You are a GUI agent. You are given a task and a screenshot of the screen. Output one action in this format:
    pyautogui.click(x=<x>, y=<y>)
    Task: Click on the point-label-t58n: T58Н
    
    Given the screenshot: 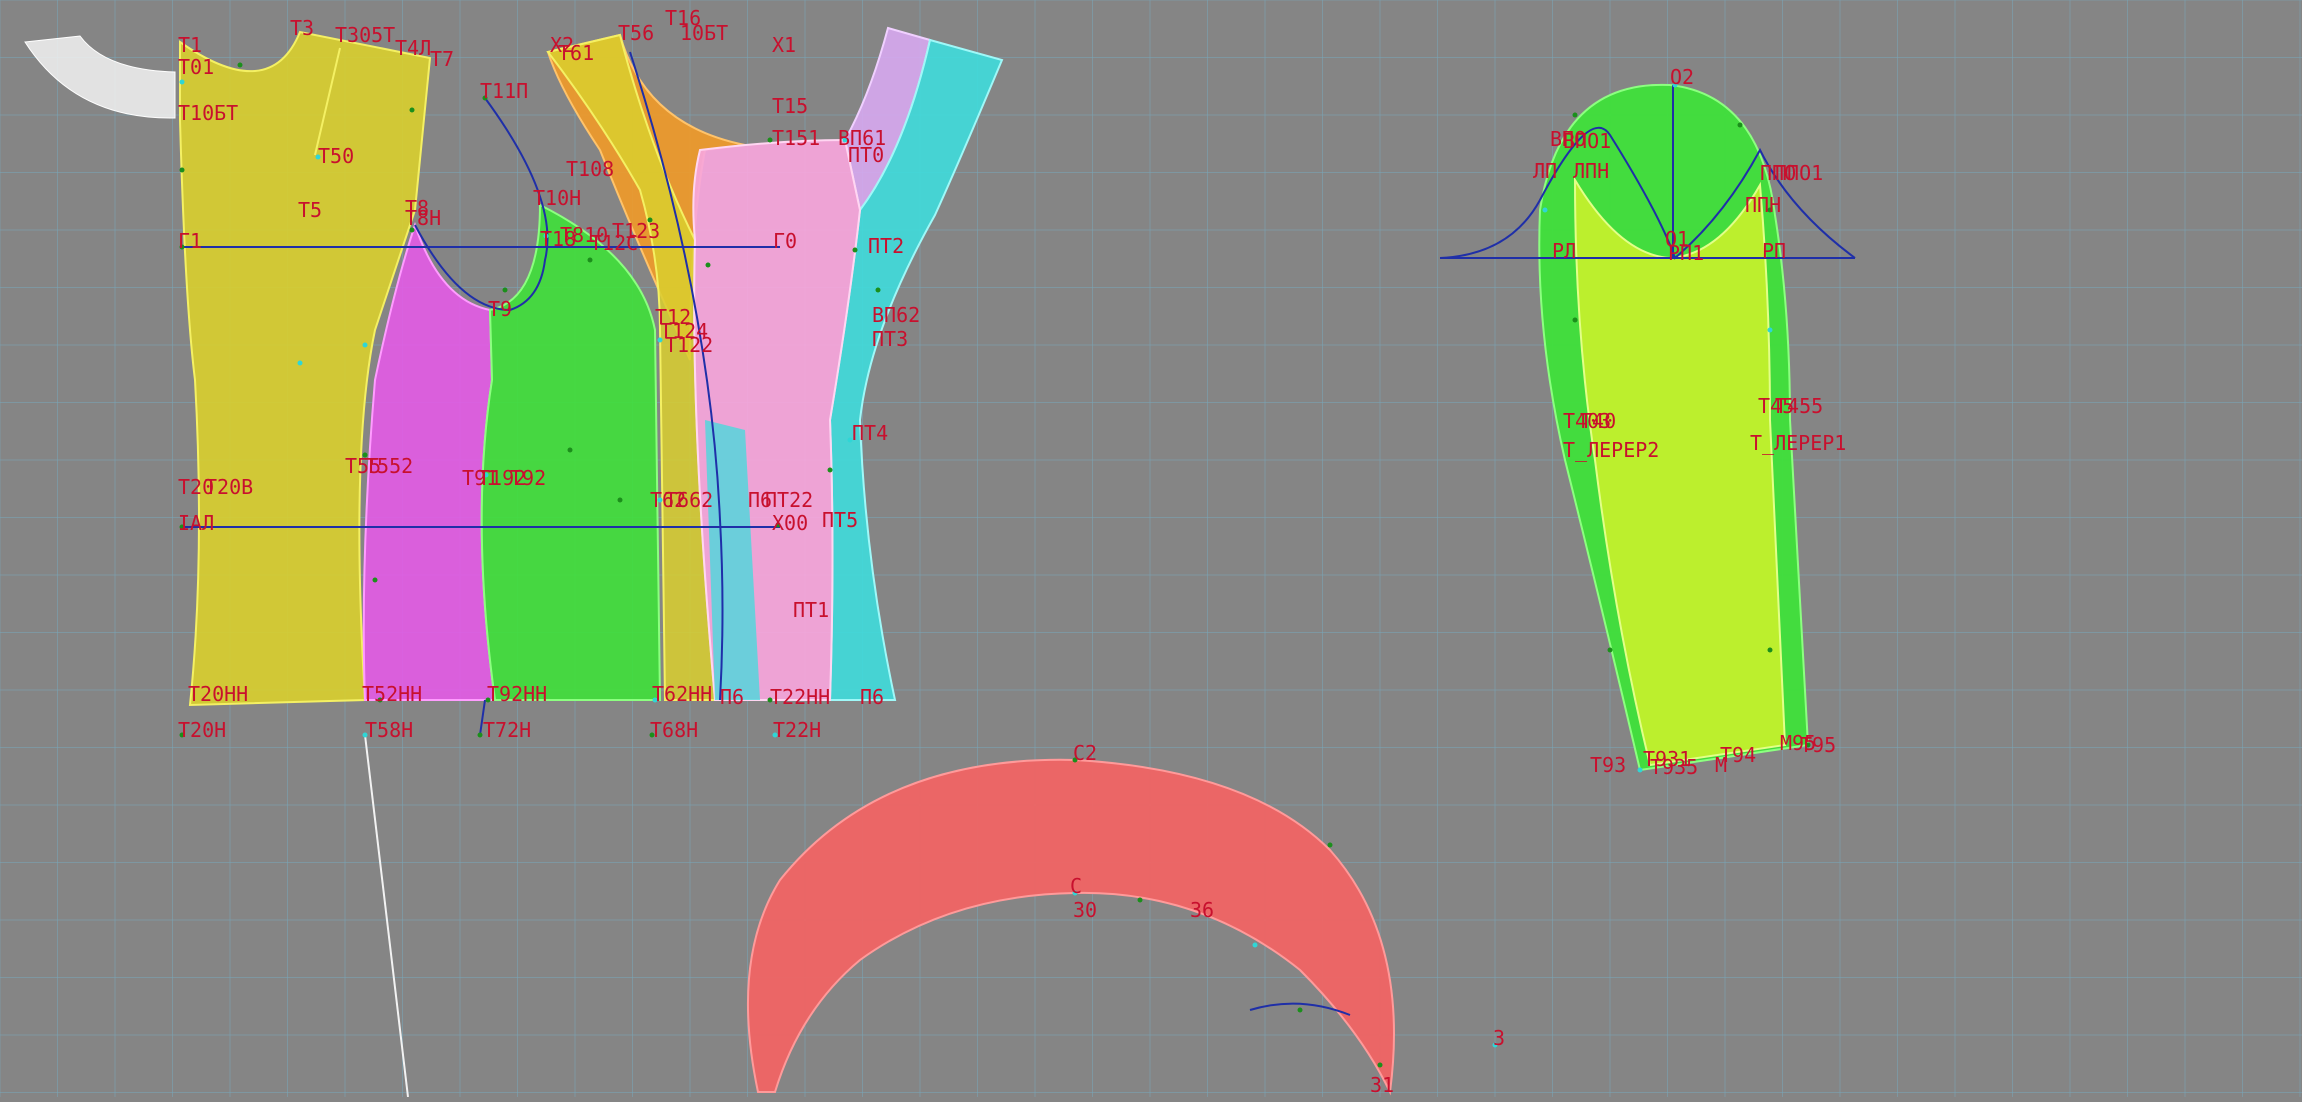 What is the action you would take?
    pyautogui.click(x=389, y=730)
    